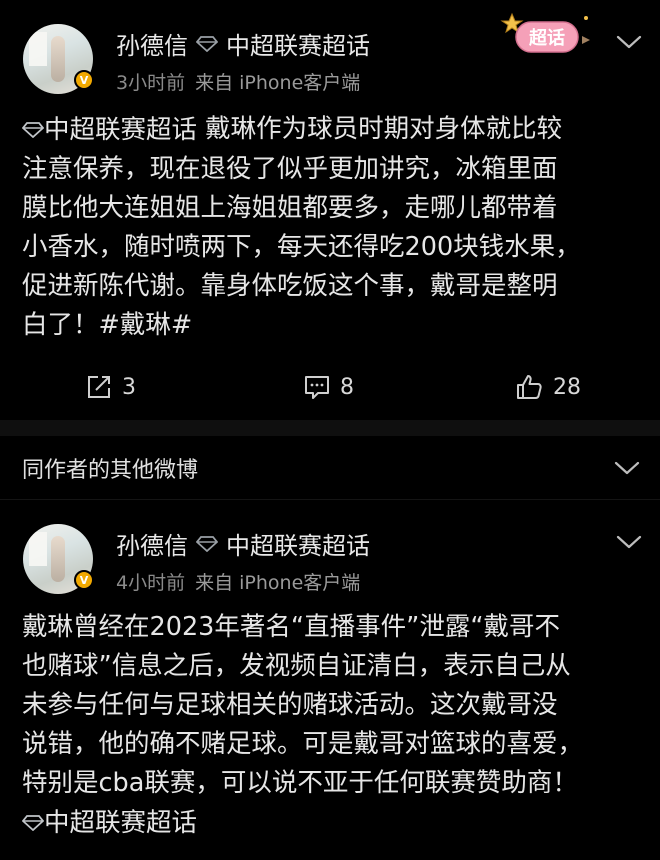 The height and width of the screenshot is (860, 660). Describe the element at coordinates (529, 387) in the screenshot. I see `thumbs-up-icon` at that location.